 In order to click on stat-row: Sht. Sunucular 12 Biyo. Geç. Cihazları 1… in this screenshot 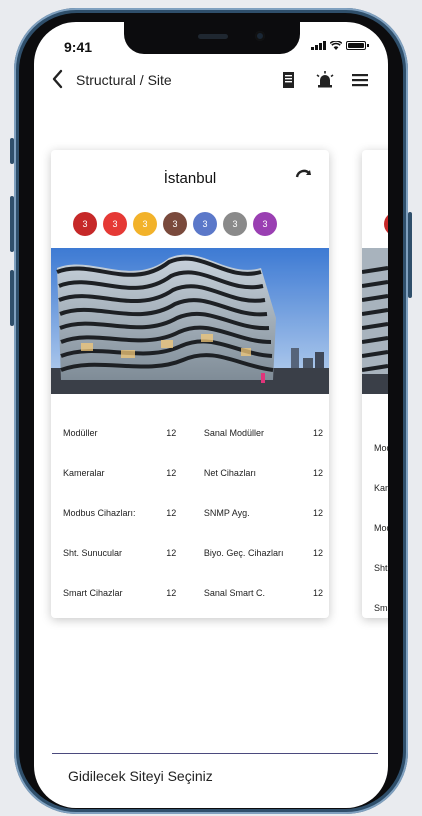, I will do `click(193, 553)`.